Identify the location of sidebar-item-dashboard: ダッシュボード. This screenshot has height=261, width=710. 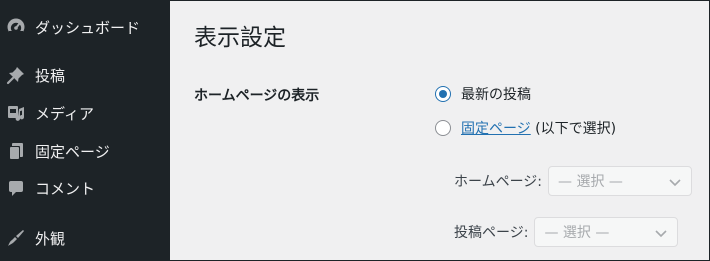
(85, 27).